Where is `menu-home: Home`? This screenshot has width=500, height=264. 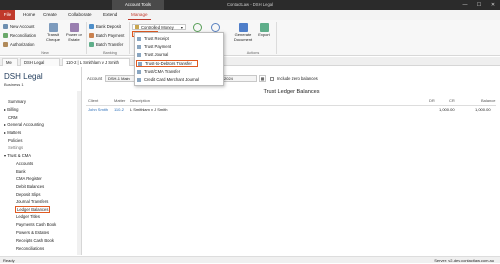
menu-home: Home is located at coordinates (29, 15).